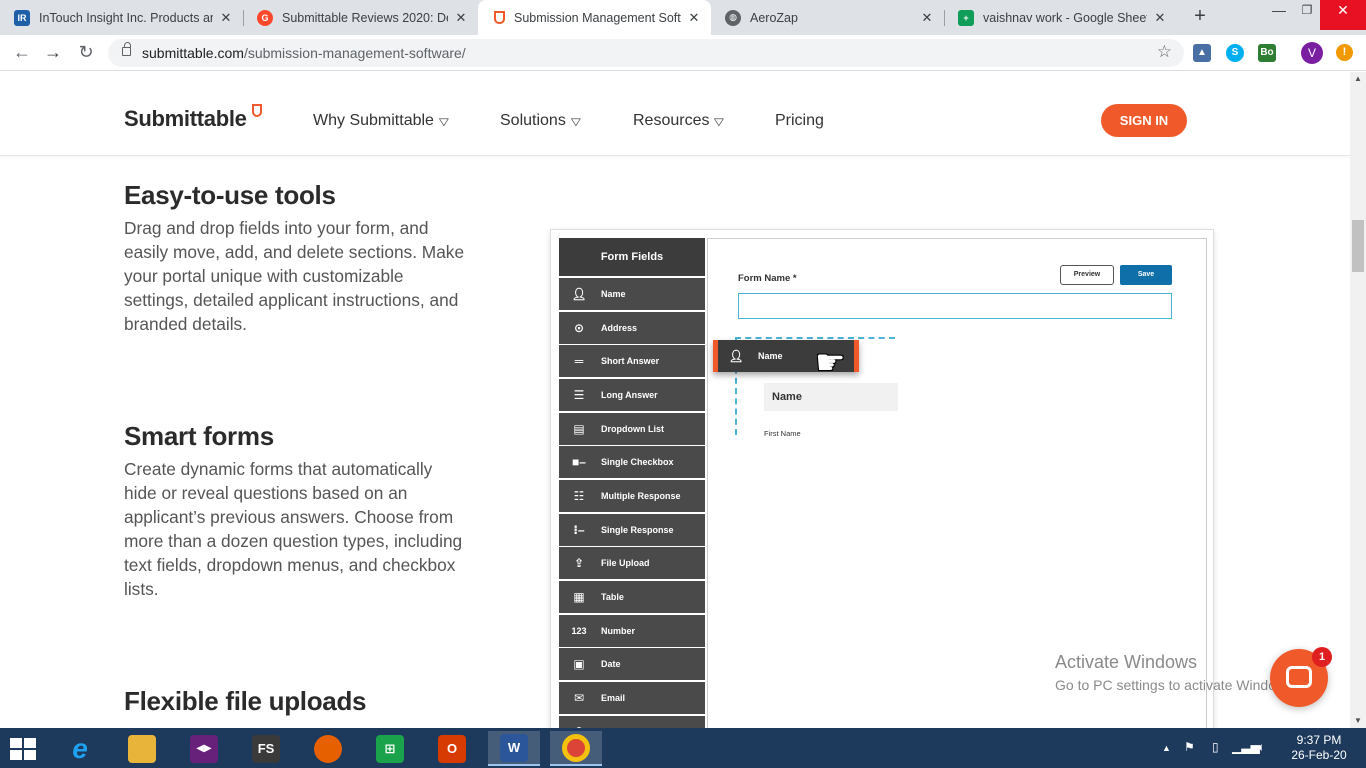 This screenshot has height=768, width=1366. I want to click on field-date: ▣ Date, so click(632, 664).